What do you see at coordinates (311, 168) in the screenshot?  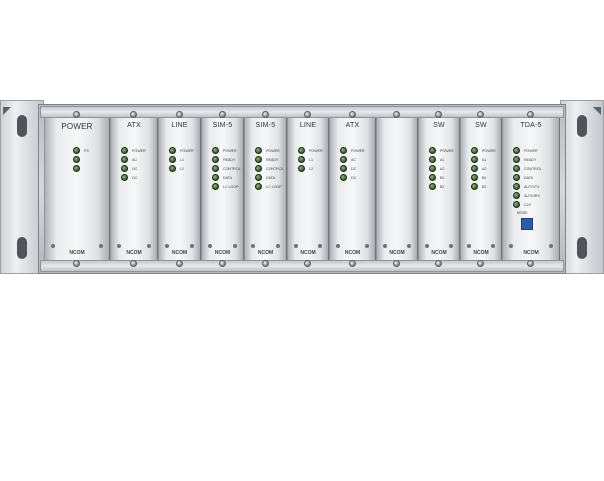 I see `led-label: L2` at bounding box center [311, 168].